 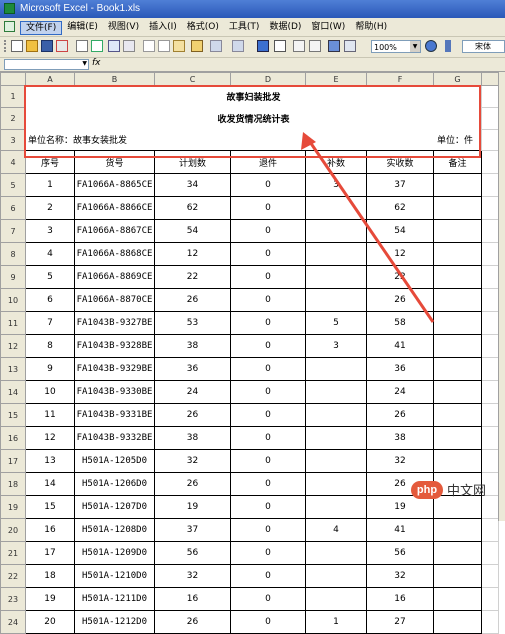 I want to click on table-cell: H501A-1207D0, so click(x=114, y=507).